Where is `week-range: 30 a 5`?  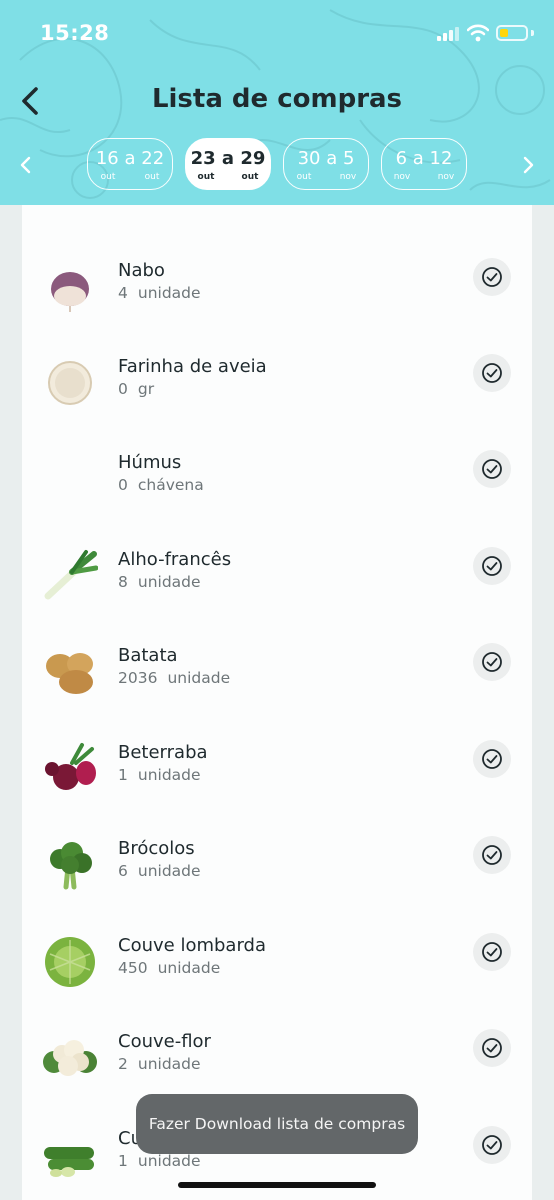 week-range: 30 a 5 is located at coordinates (326, 158).